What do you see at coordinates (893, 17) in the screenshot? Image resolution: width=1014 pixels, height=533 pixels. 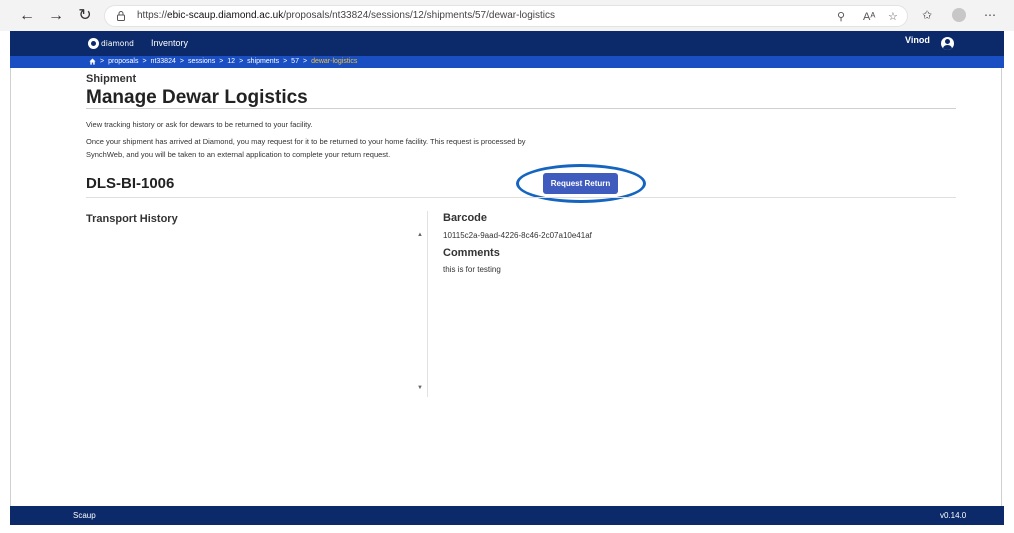 I see `favorite-star-icon: ☆` at bounding box center [893, 17].